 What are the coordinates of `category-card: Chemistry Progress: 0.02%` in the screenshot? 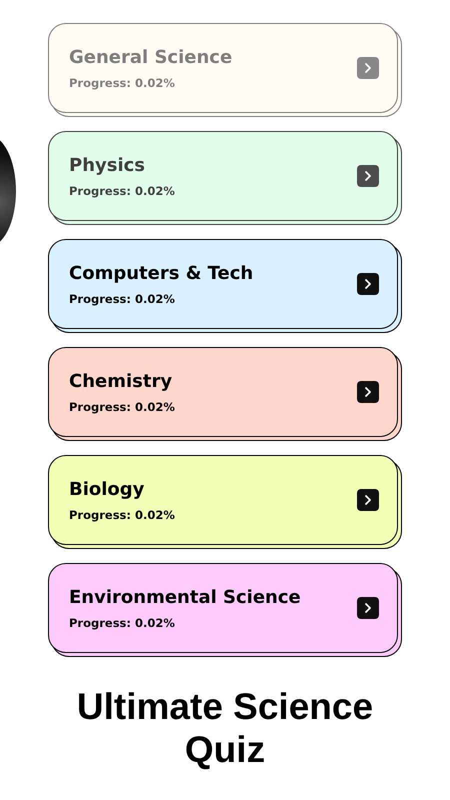 It's located at (223, 392).